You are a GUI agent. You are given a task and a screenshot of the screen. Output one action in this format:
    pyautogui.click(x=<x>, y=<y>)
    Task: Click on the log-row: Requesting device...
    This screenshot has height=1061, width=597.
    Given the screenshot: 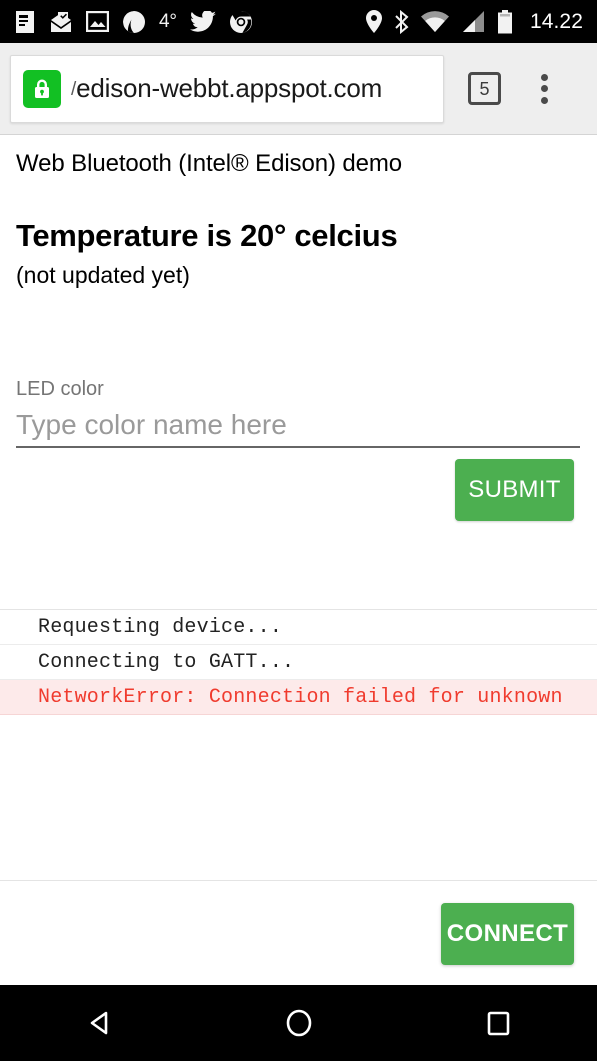 What is the action you would take?
    pyautogui.click(x=298, y=627)
    